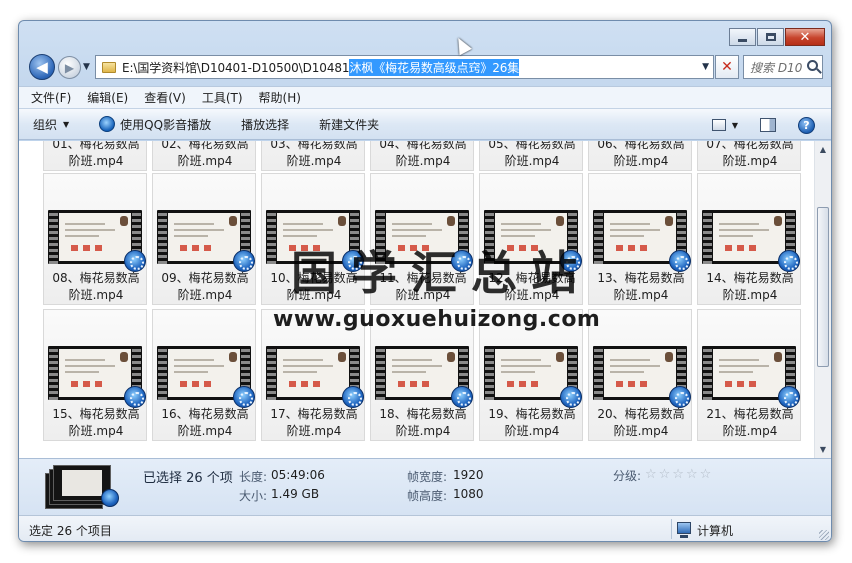 The image size is (852, 563). Describe the element at coordinates (823, 149) in the screenshot. I see `scroll-up-icon: ▲` at that location.